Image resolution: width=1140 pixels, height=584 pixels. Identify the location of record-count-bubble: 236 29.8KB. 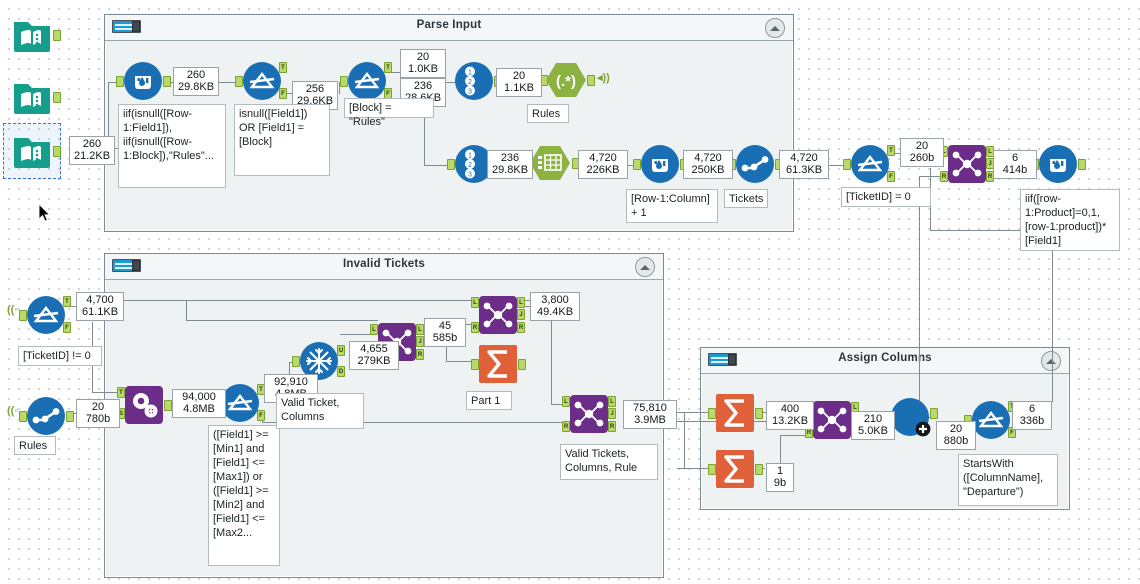
(510, 164).